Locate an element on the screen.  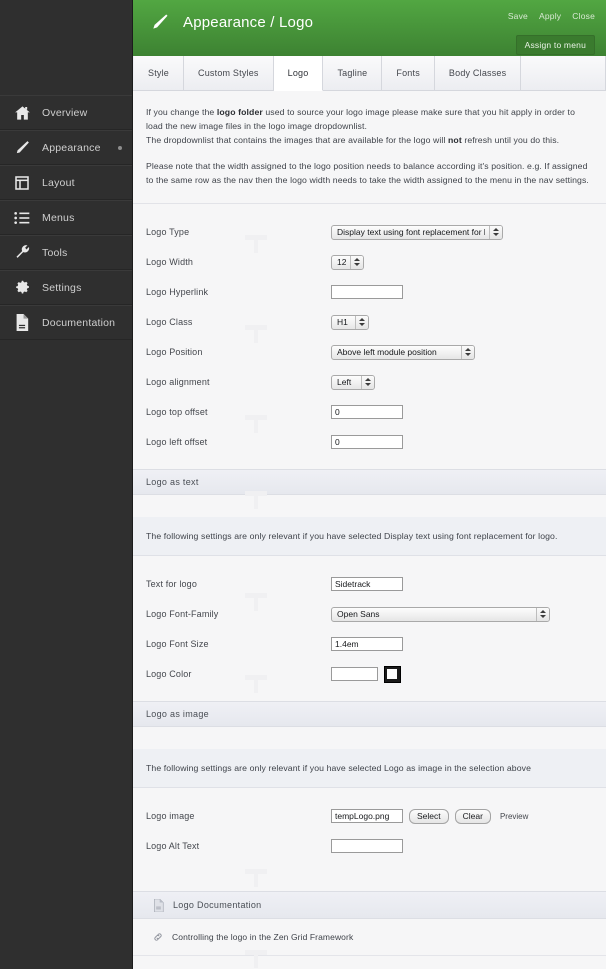
sidebar-item-appearance: Appearance is located at coordinates (66, 147).